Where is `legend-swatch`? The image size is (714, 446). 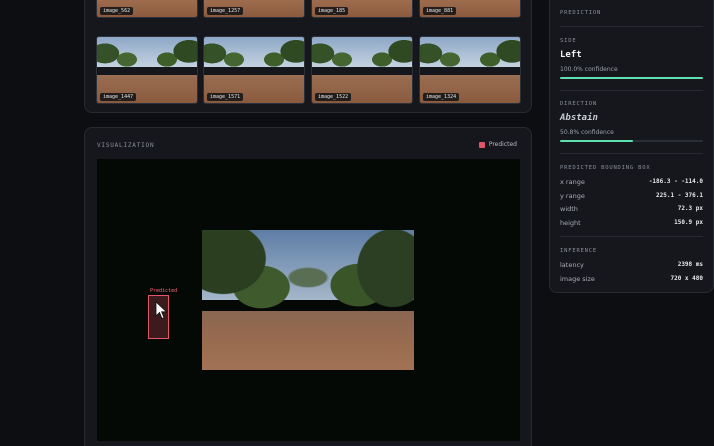
legend-swatch is located at coordinates (481, 144).